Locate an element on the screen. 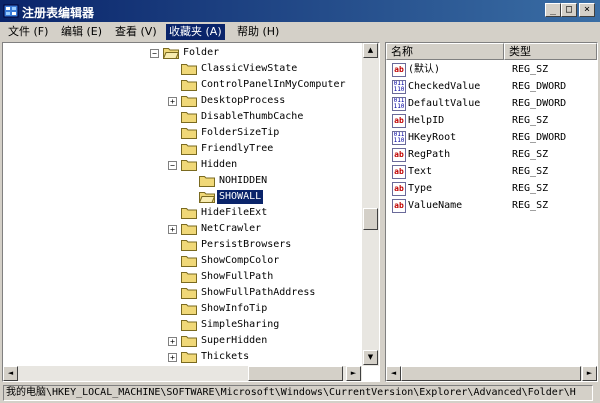  tree-item-label: ShowFullPathAddress is located at coordinates (258, 293).